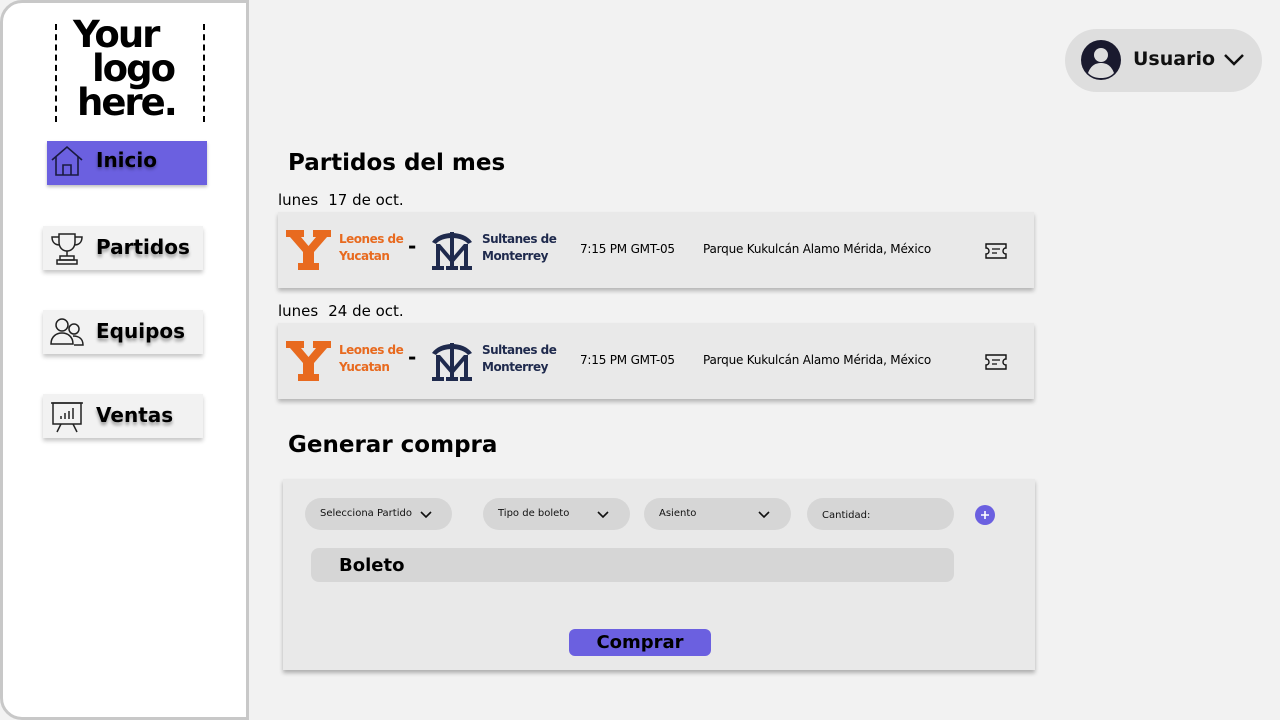 This screenshot has height=720, width=1280. I want to click on seat-select: Asiento, so click(717, 514).